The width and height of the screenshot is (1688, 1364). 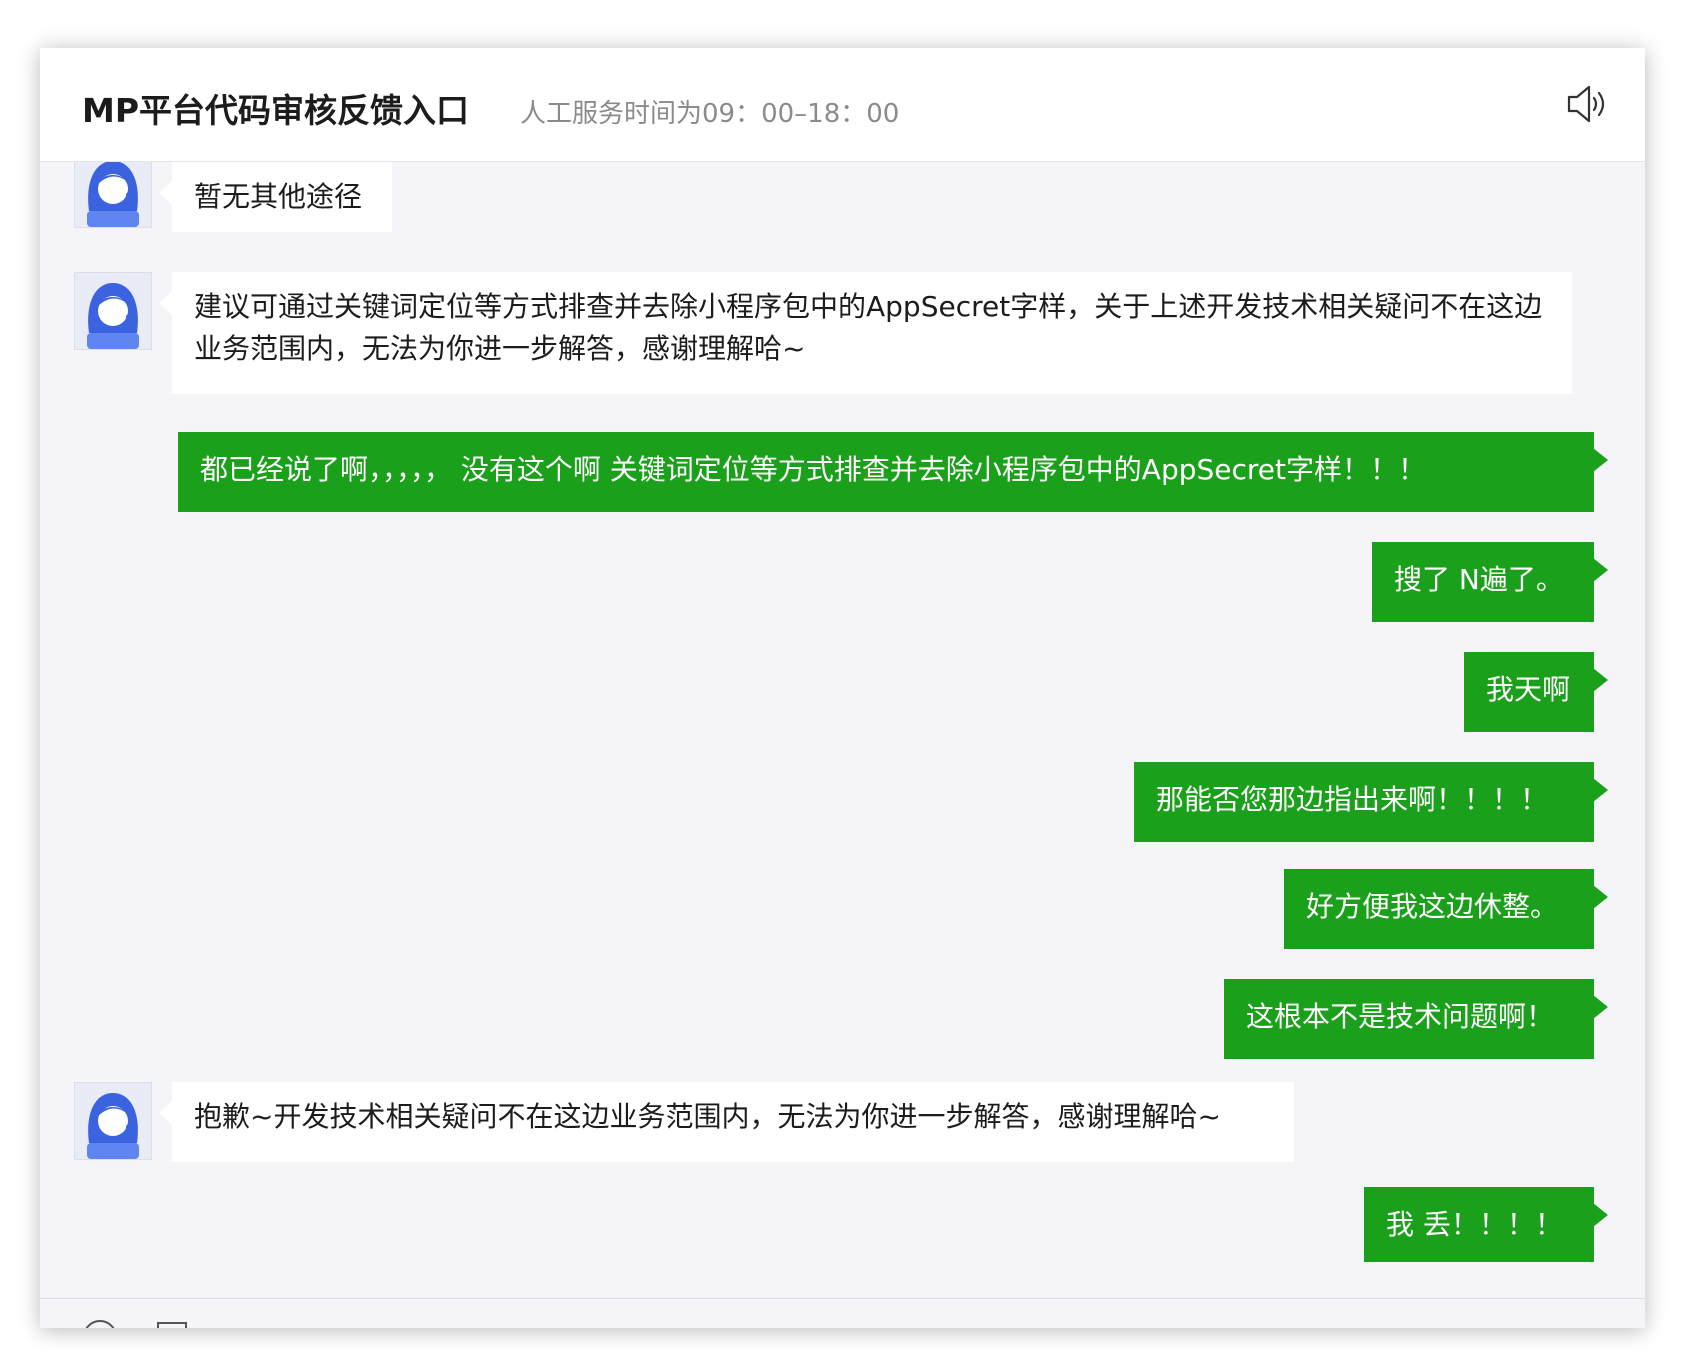 I want to click on input-toolbar, so click(x=842, y=1313).